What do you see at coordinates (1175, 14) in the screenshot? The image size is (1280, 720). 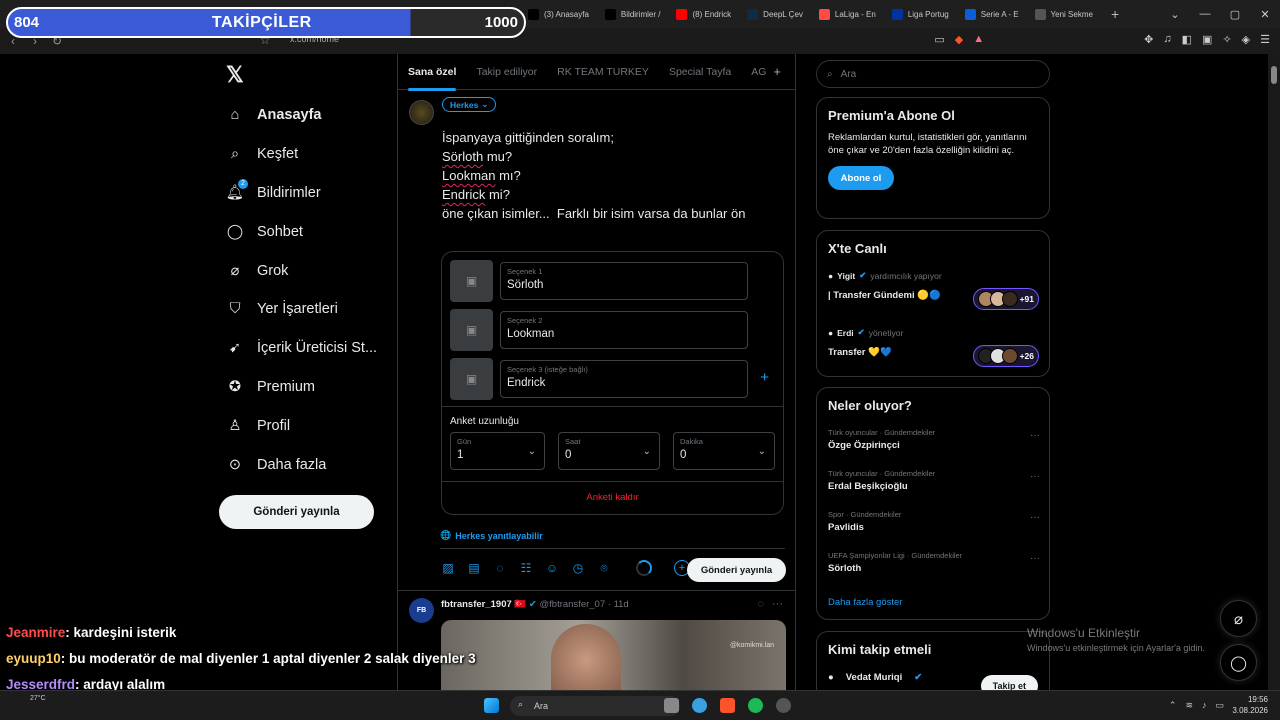 I see `tab-list-icon: ⌄` at bounding box center [1175, 14].